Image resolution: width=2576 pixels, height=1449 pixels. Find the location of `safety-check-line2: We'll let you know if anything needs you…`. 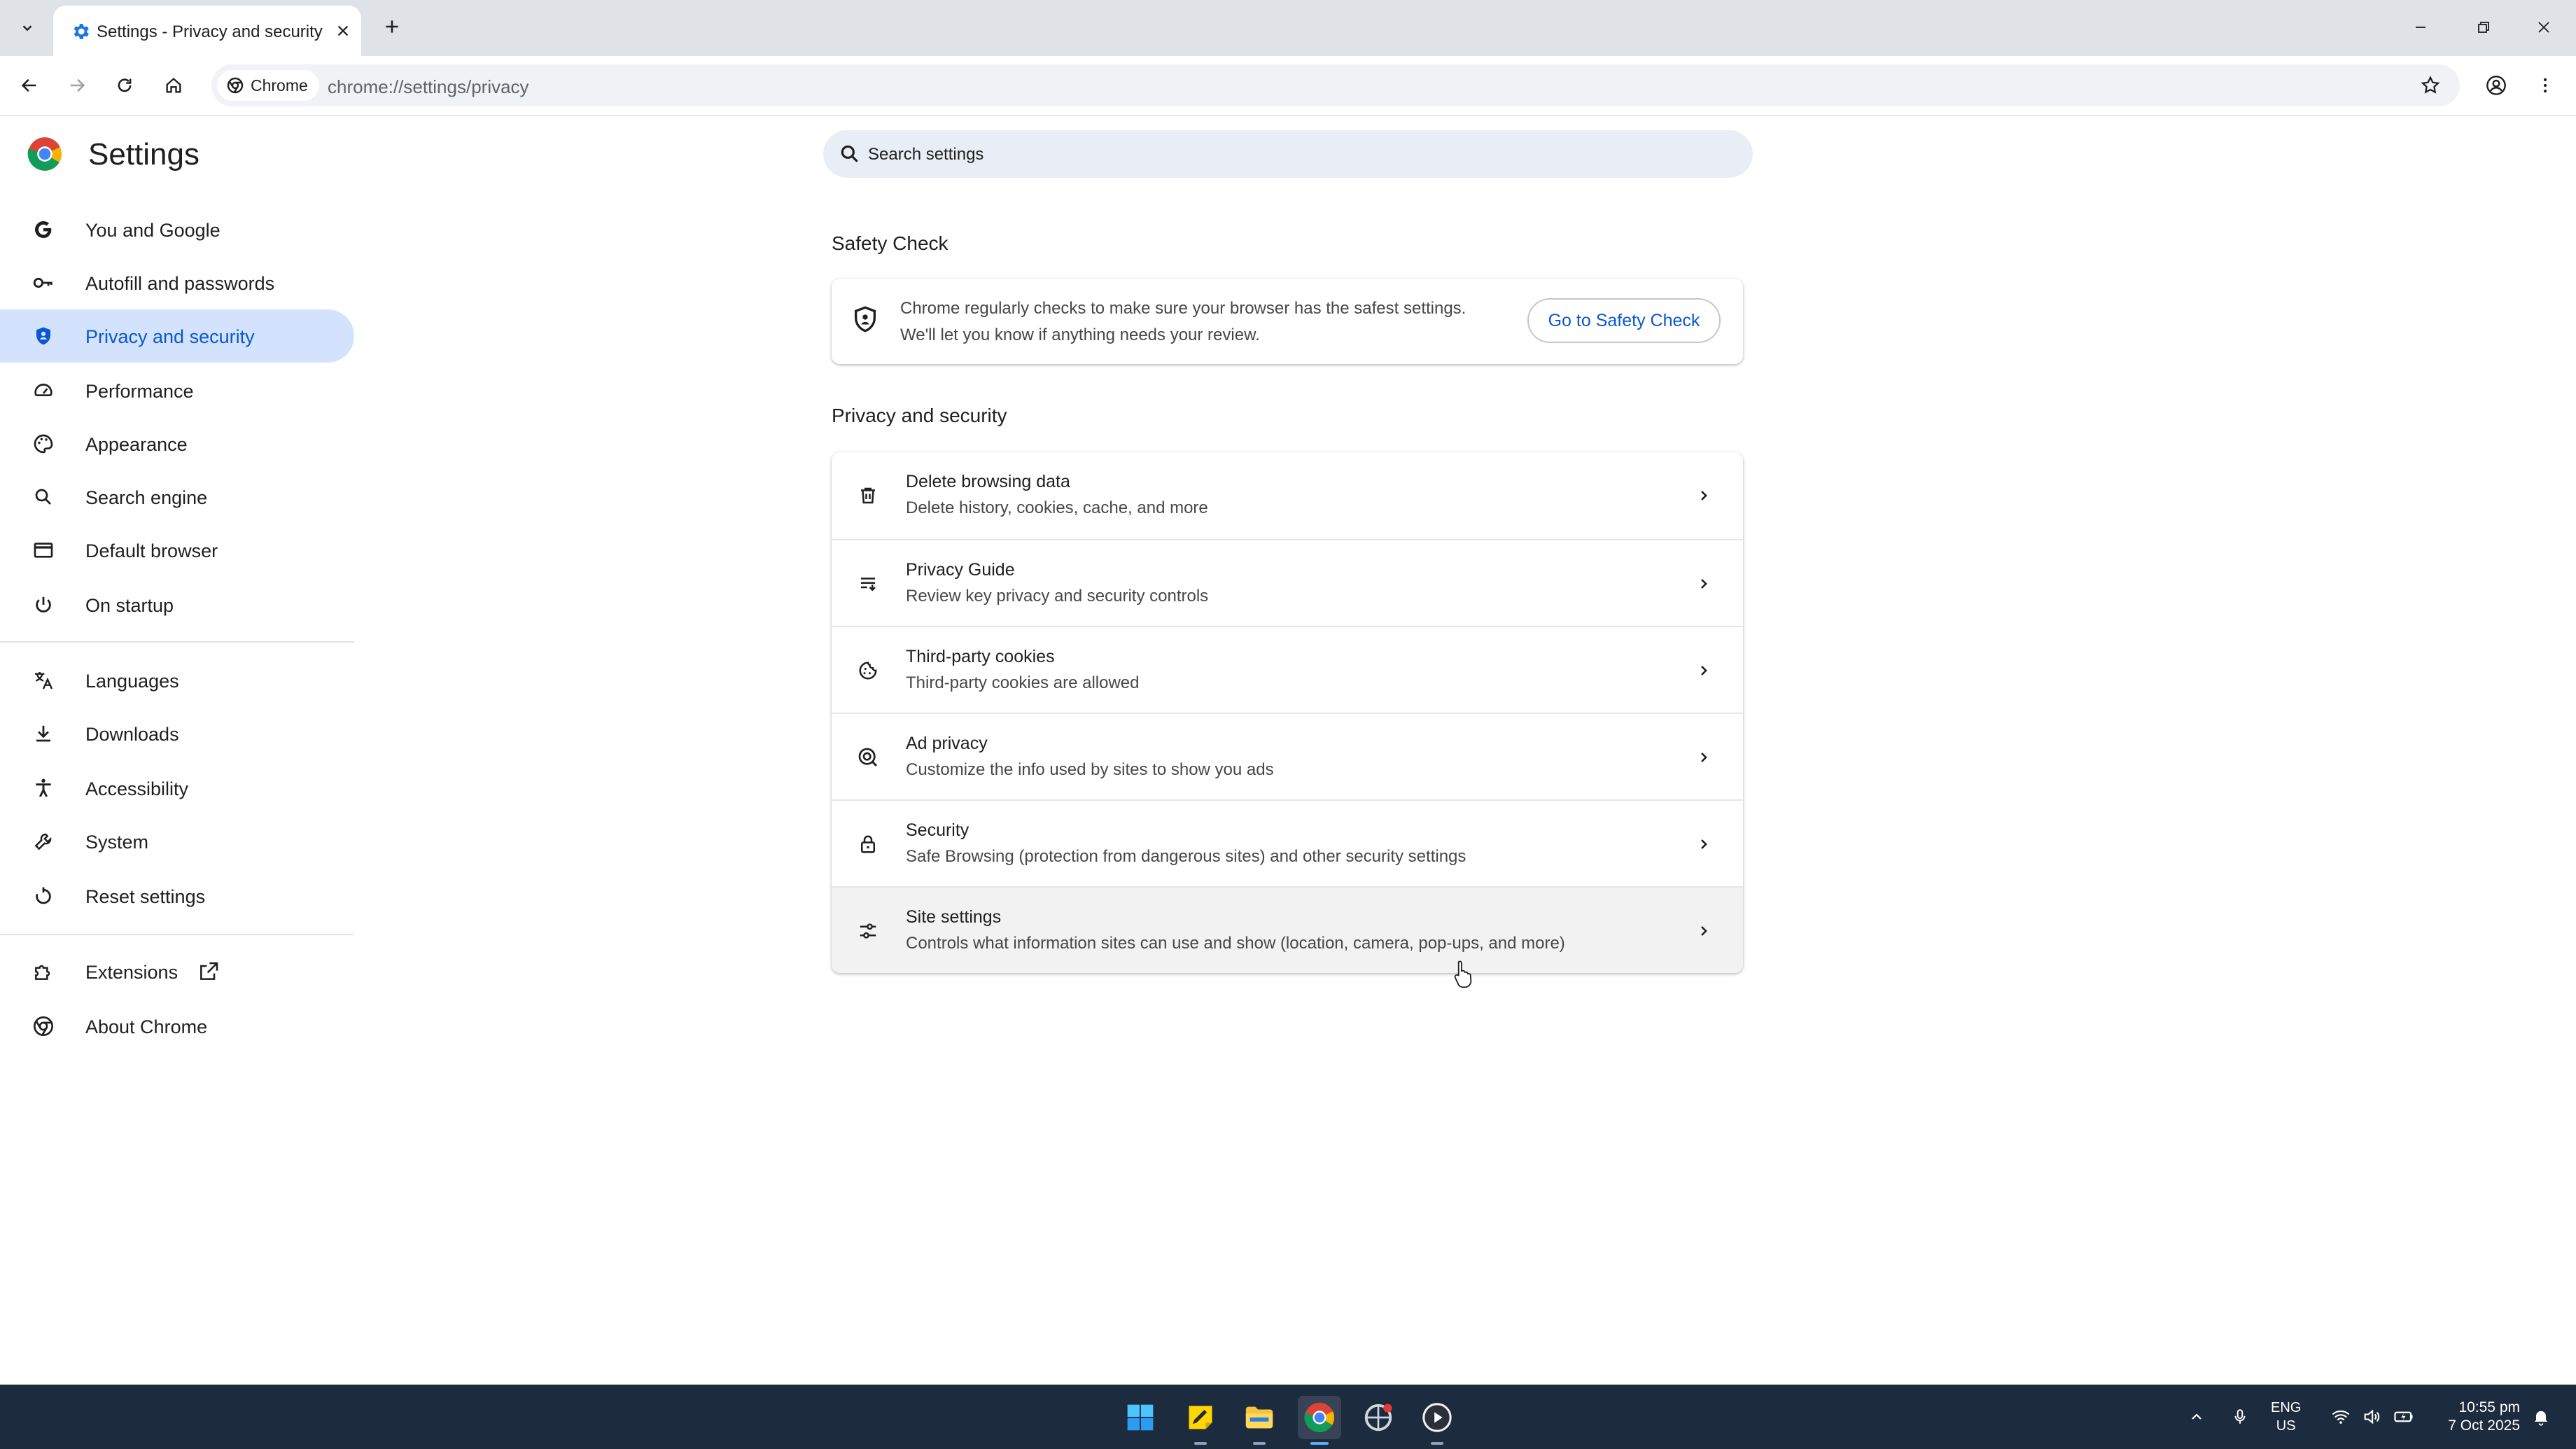

safety-check-line2: We'll let you know if anything needs you… is located at coordinates (1080, 335).